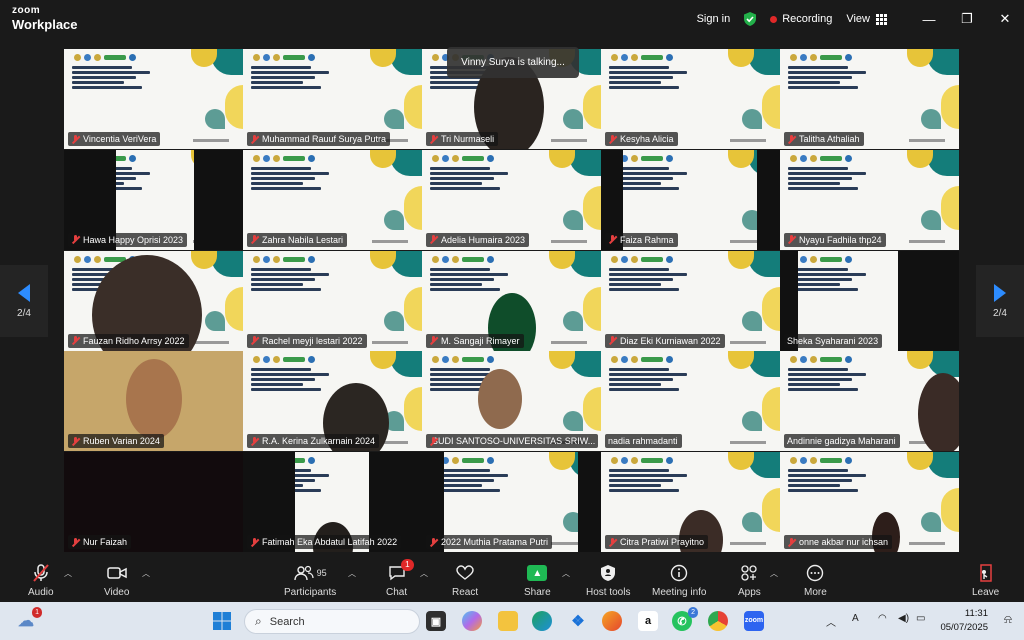 The image size is (1024, 640). Describe the element at coordinates (436, 621) in the screenshot. I see `task-view-icon: ▣` at that location.